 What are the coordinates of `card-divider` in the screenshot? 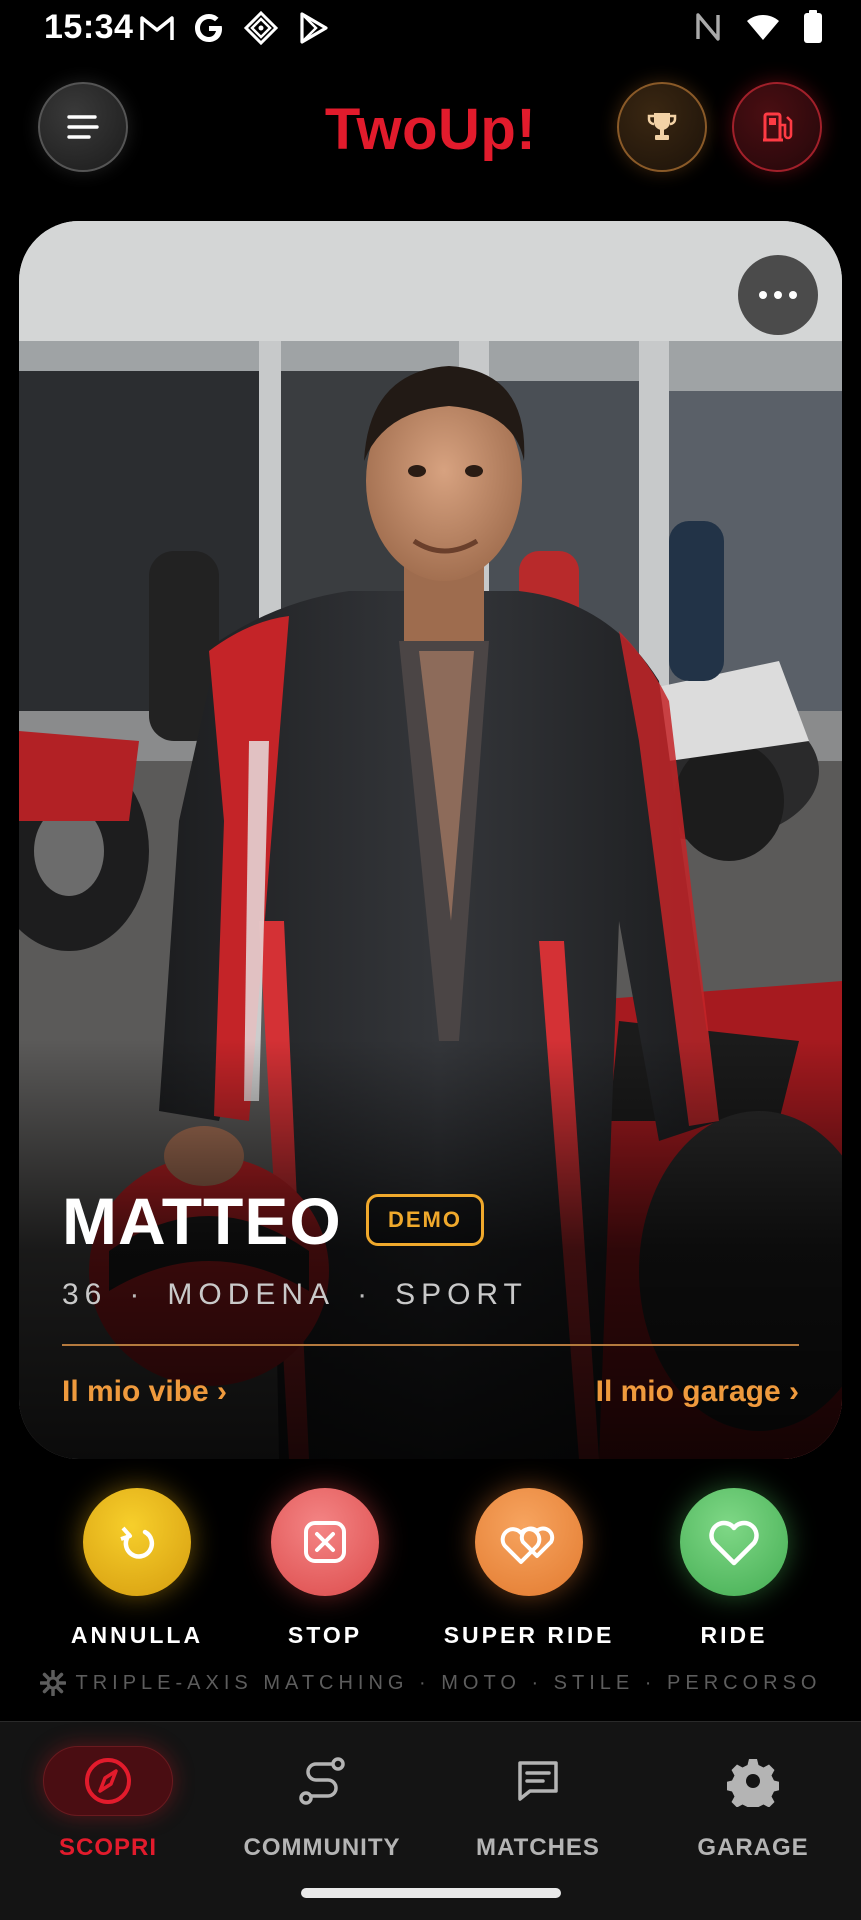 It's located at (430, 1345).